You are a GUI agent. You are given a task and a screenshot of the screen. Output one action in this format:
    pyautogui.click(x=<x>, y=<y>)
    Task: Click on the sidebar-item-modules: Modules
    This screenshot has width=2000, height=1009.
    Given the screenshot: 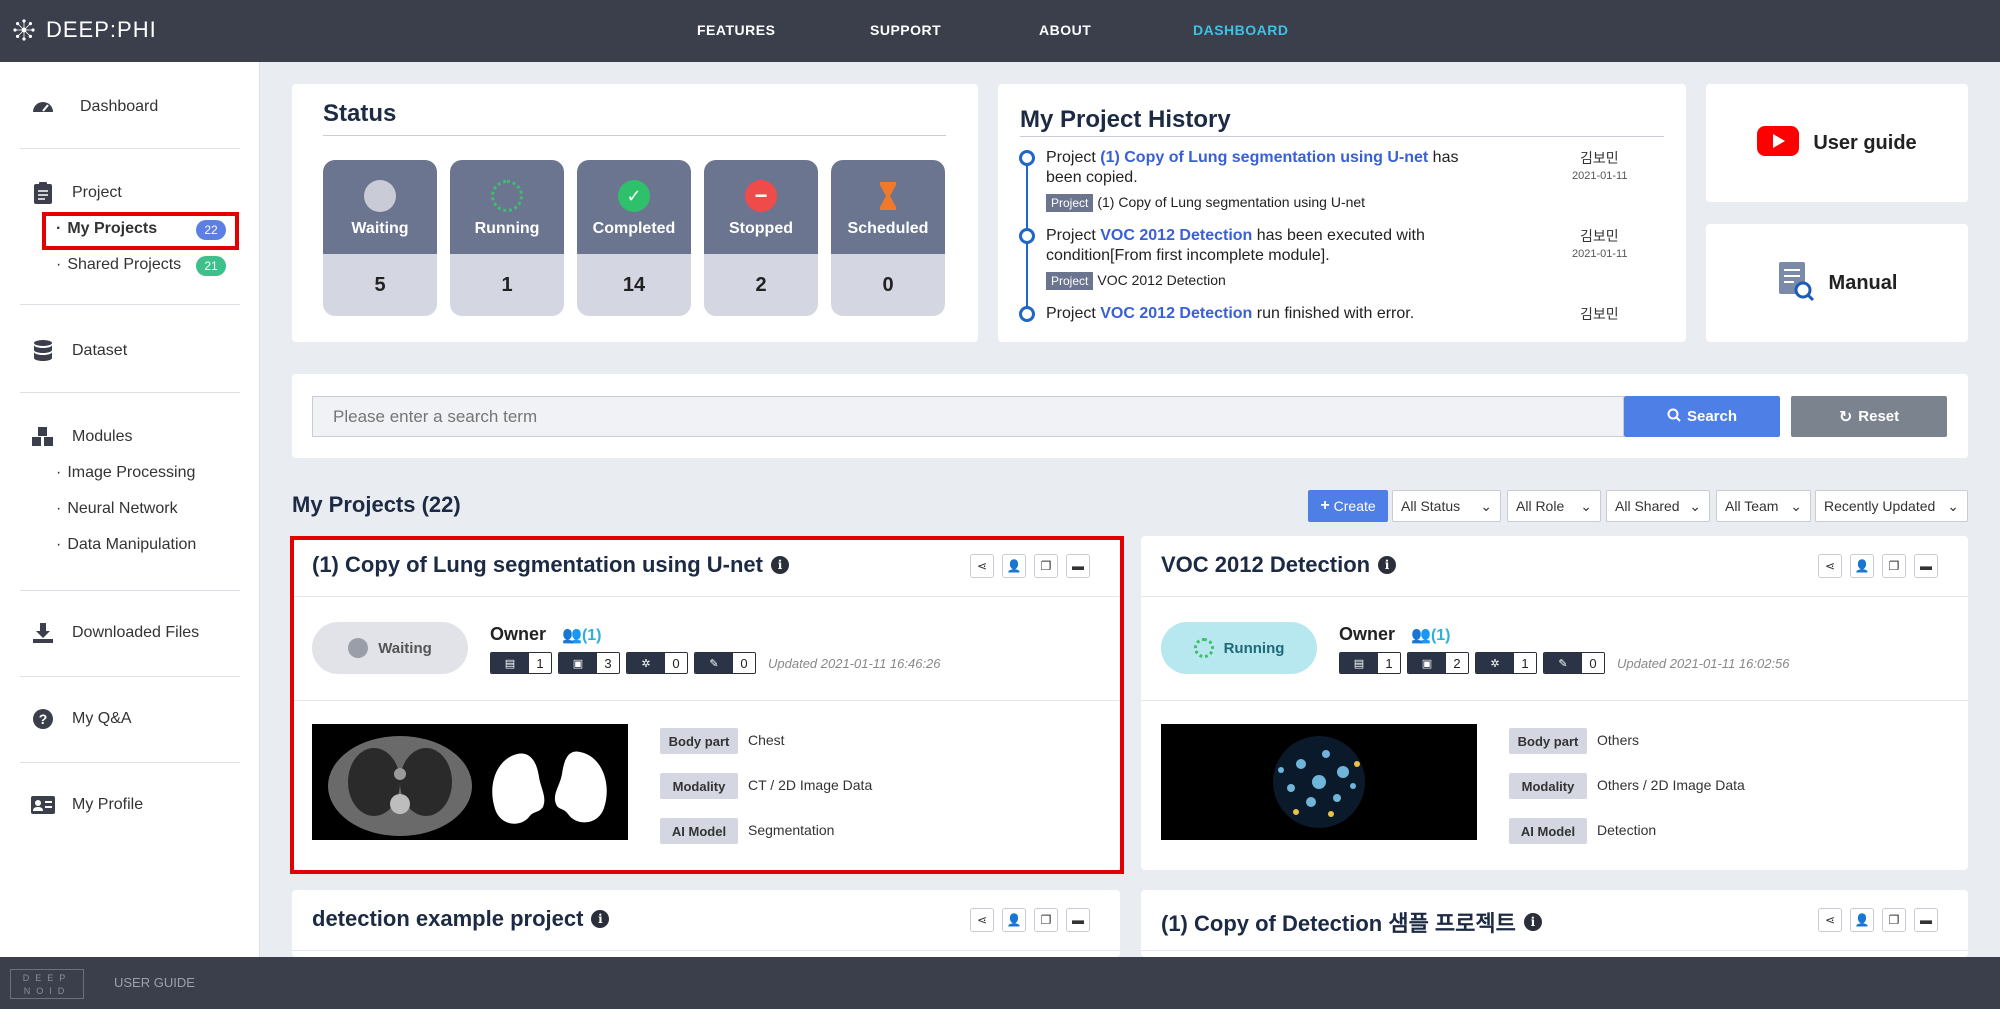 What is the action you would take?
    pyautogui.click(x=81, y=437)
    